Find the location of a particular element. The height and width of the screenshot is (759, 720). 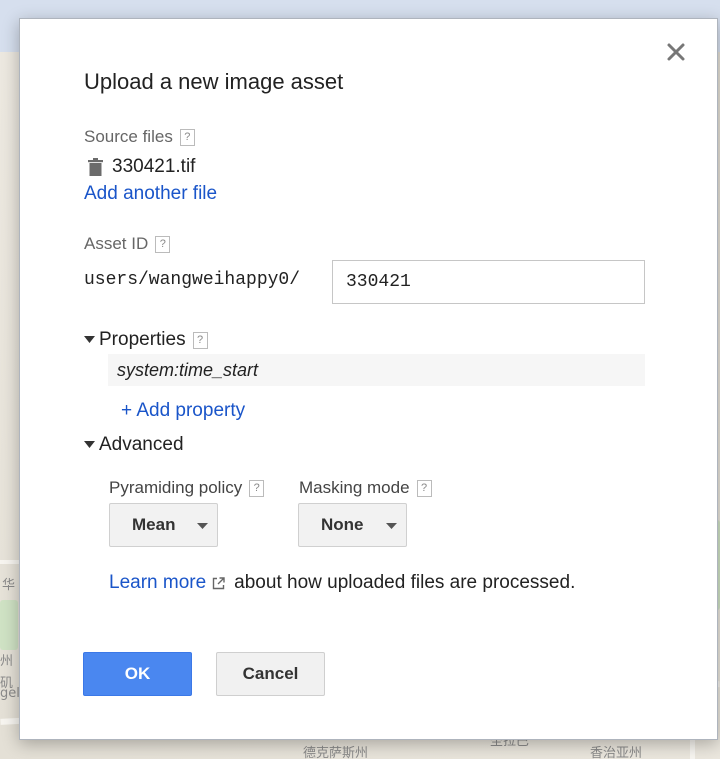

ok-button: OK is located at coordinates (137, 674).